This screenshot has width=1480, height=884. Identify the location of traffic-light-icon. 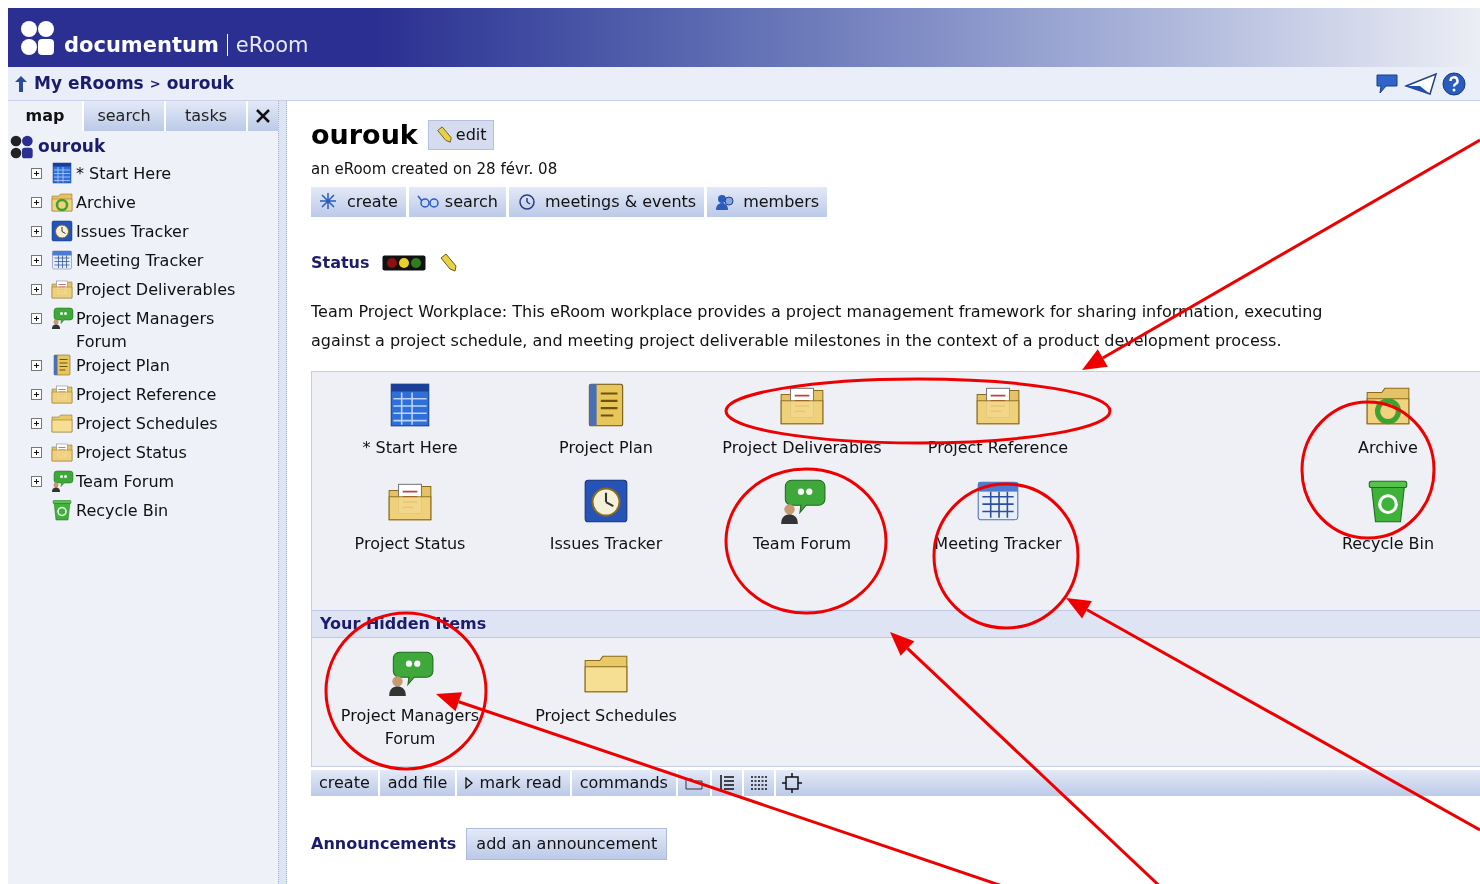
(403, 263).